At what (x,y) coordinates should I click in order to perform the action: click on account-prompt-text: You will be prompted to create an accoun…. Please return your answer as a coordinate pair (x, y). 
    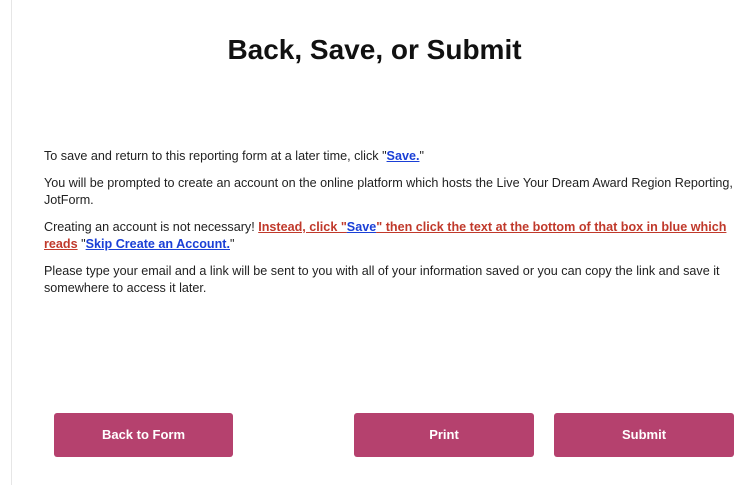
    Looking at the image, I should click on (388, 191).